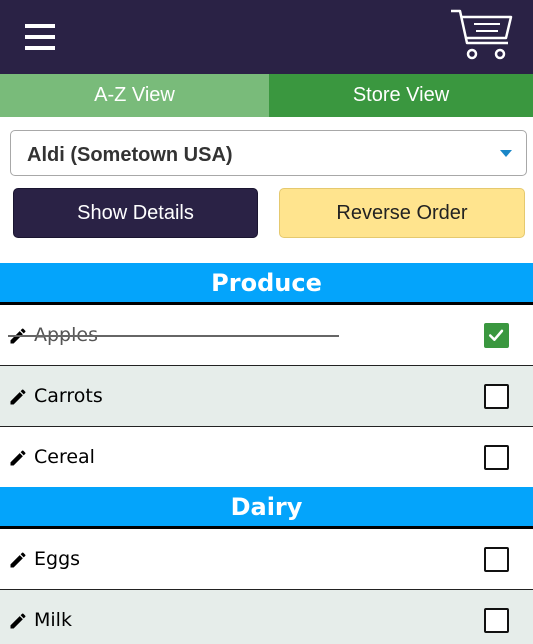 This screenshot has height=644, width=533. I want to click on section-header-produce: Produce, so click(266, 284).